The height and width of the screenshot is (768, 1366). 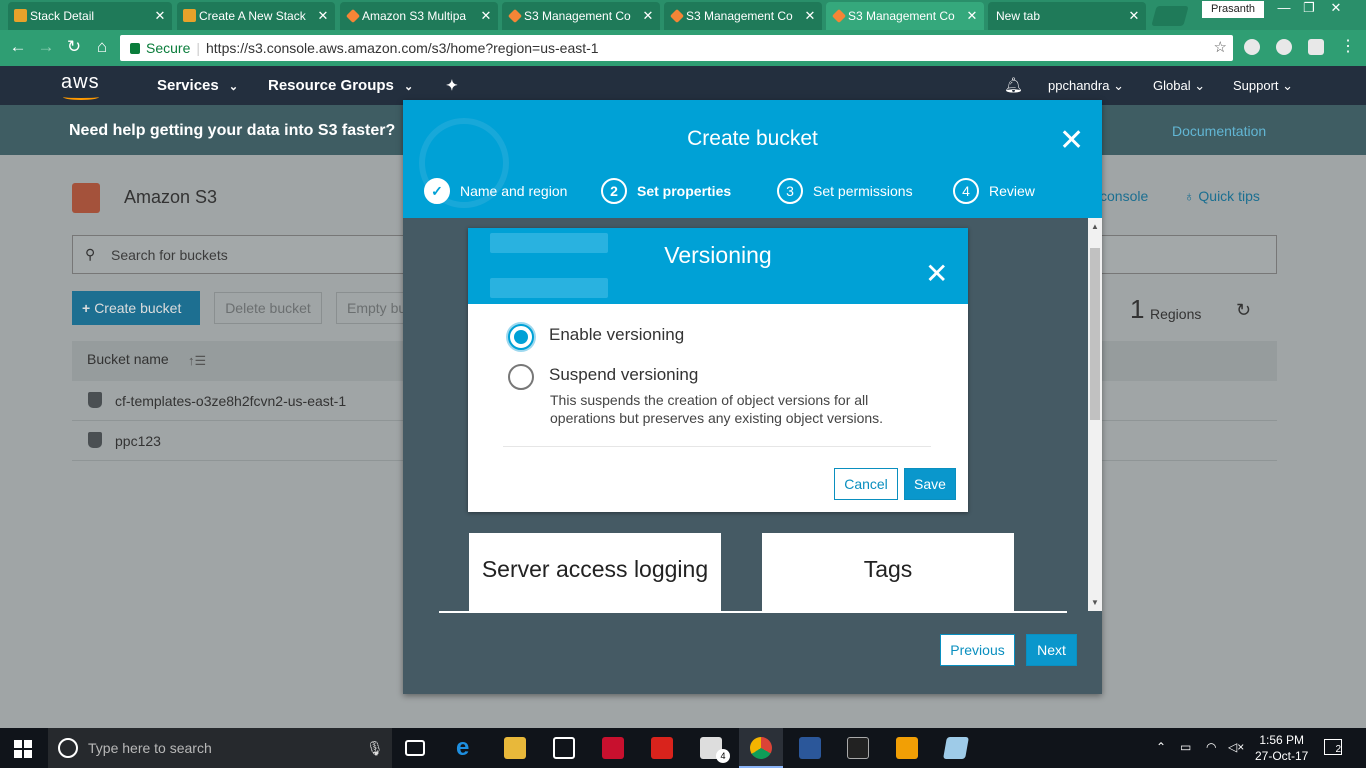 I want to click on column-bucket-name: Bucket name, so click(x=128, y=359).